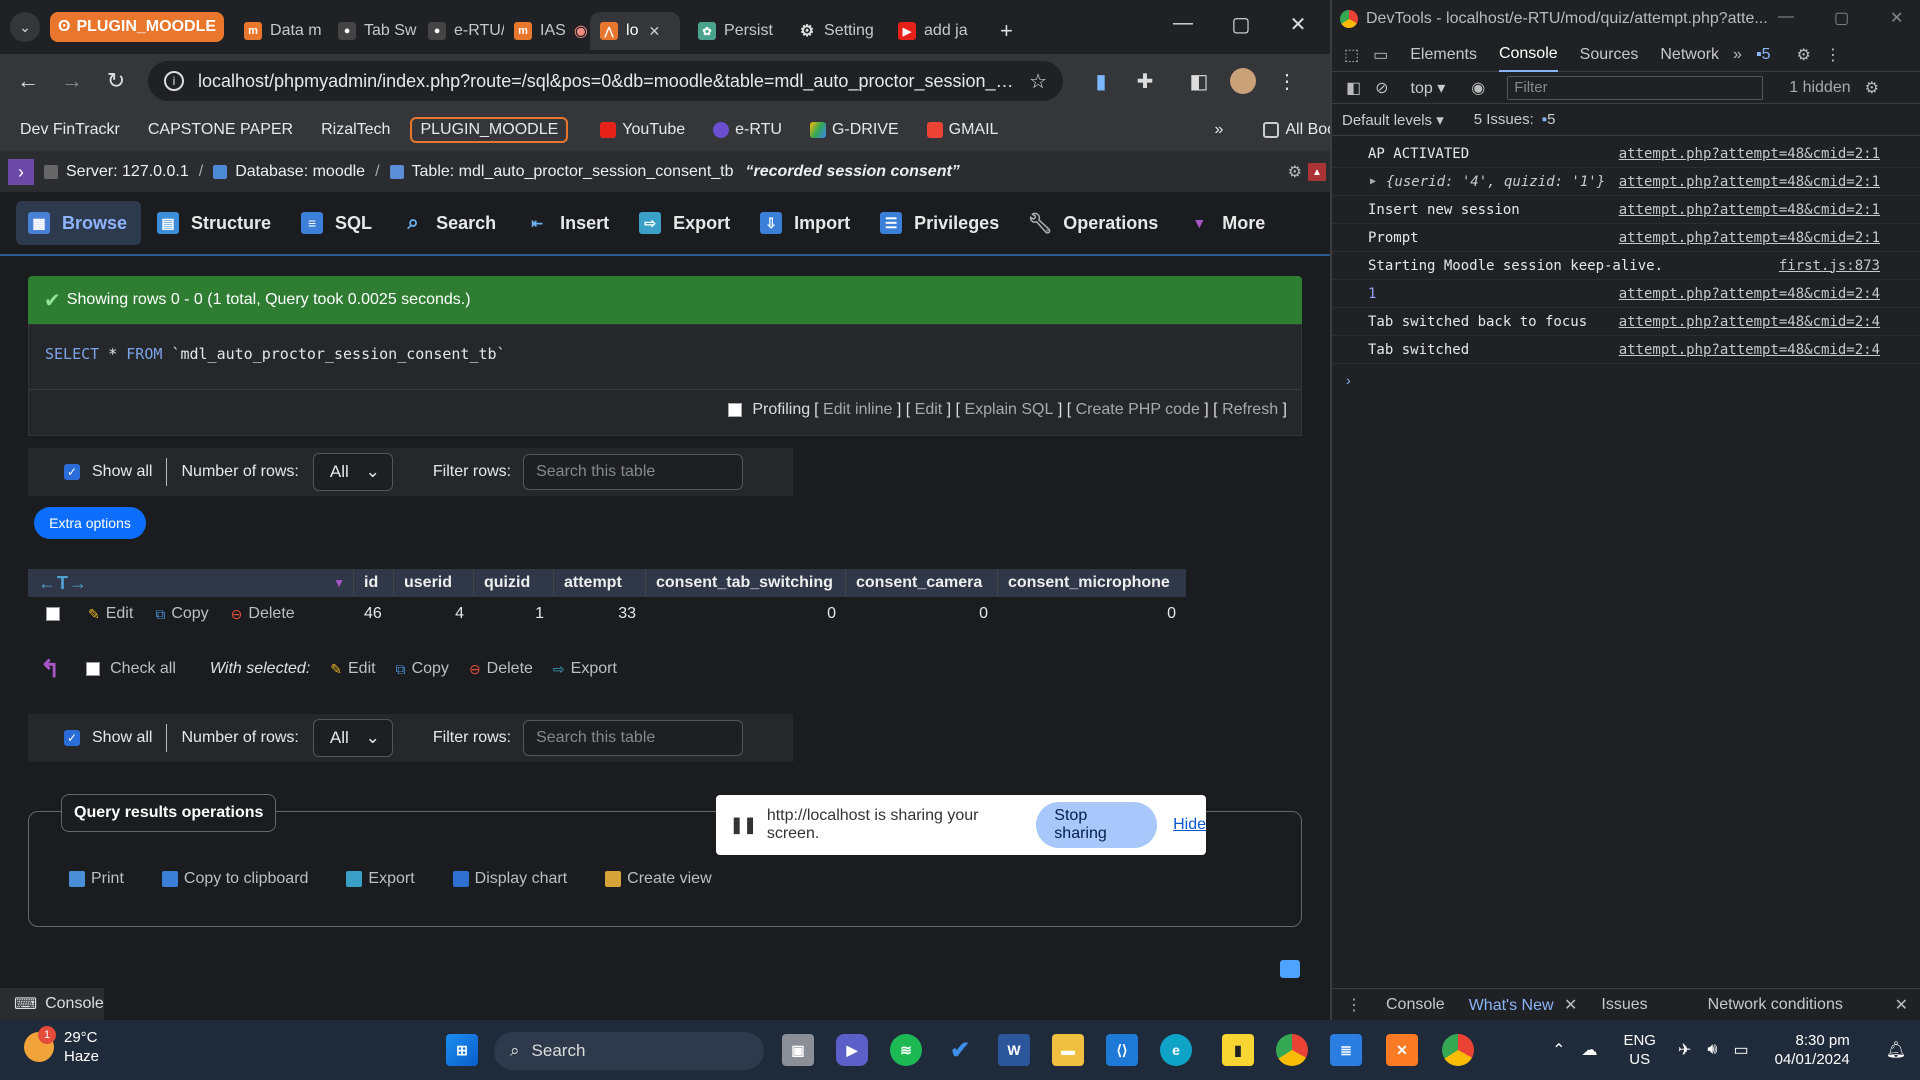  What do you see at coordinates (137, 27) in the screenshot?
I see `tab-group-plugin-moodle: ʘ PLUGIN_MOODLE` at bounding box center [137, 27].